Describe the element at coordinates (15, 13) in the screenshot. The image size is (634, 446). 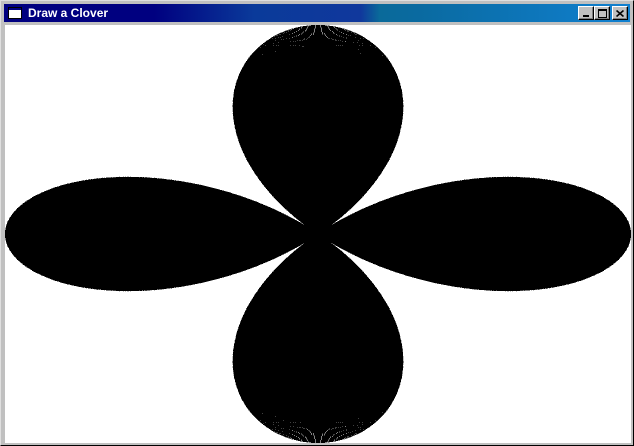
I see `window-app-icon` at that location.